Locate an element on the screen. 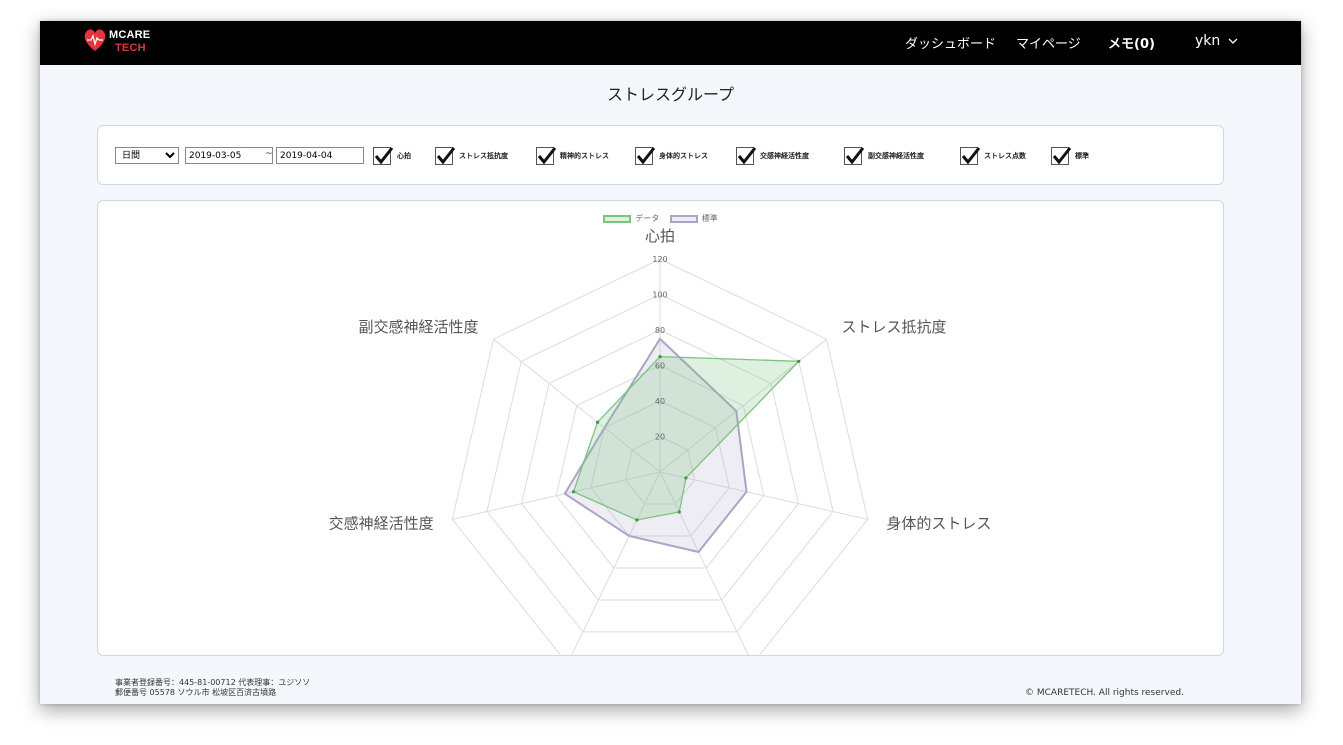  checkbox-item: 身体的ストレス is located at coordinates (671, 156).